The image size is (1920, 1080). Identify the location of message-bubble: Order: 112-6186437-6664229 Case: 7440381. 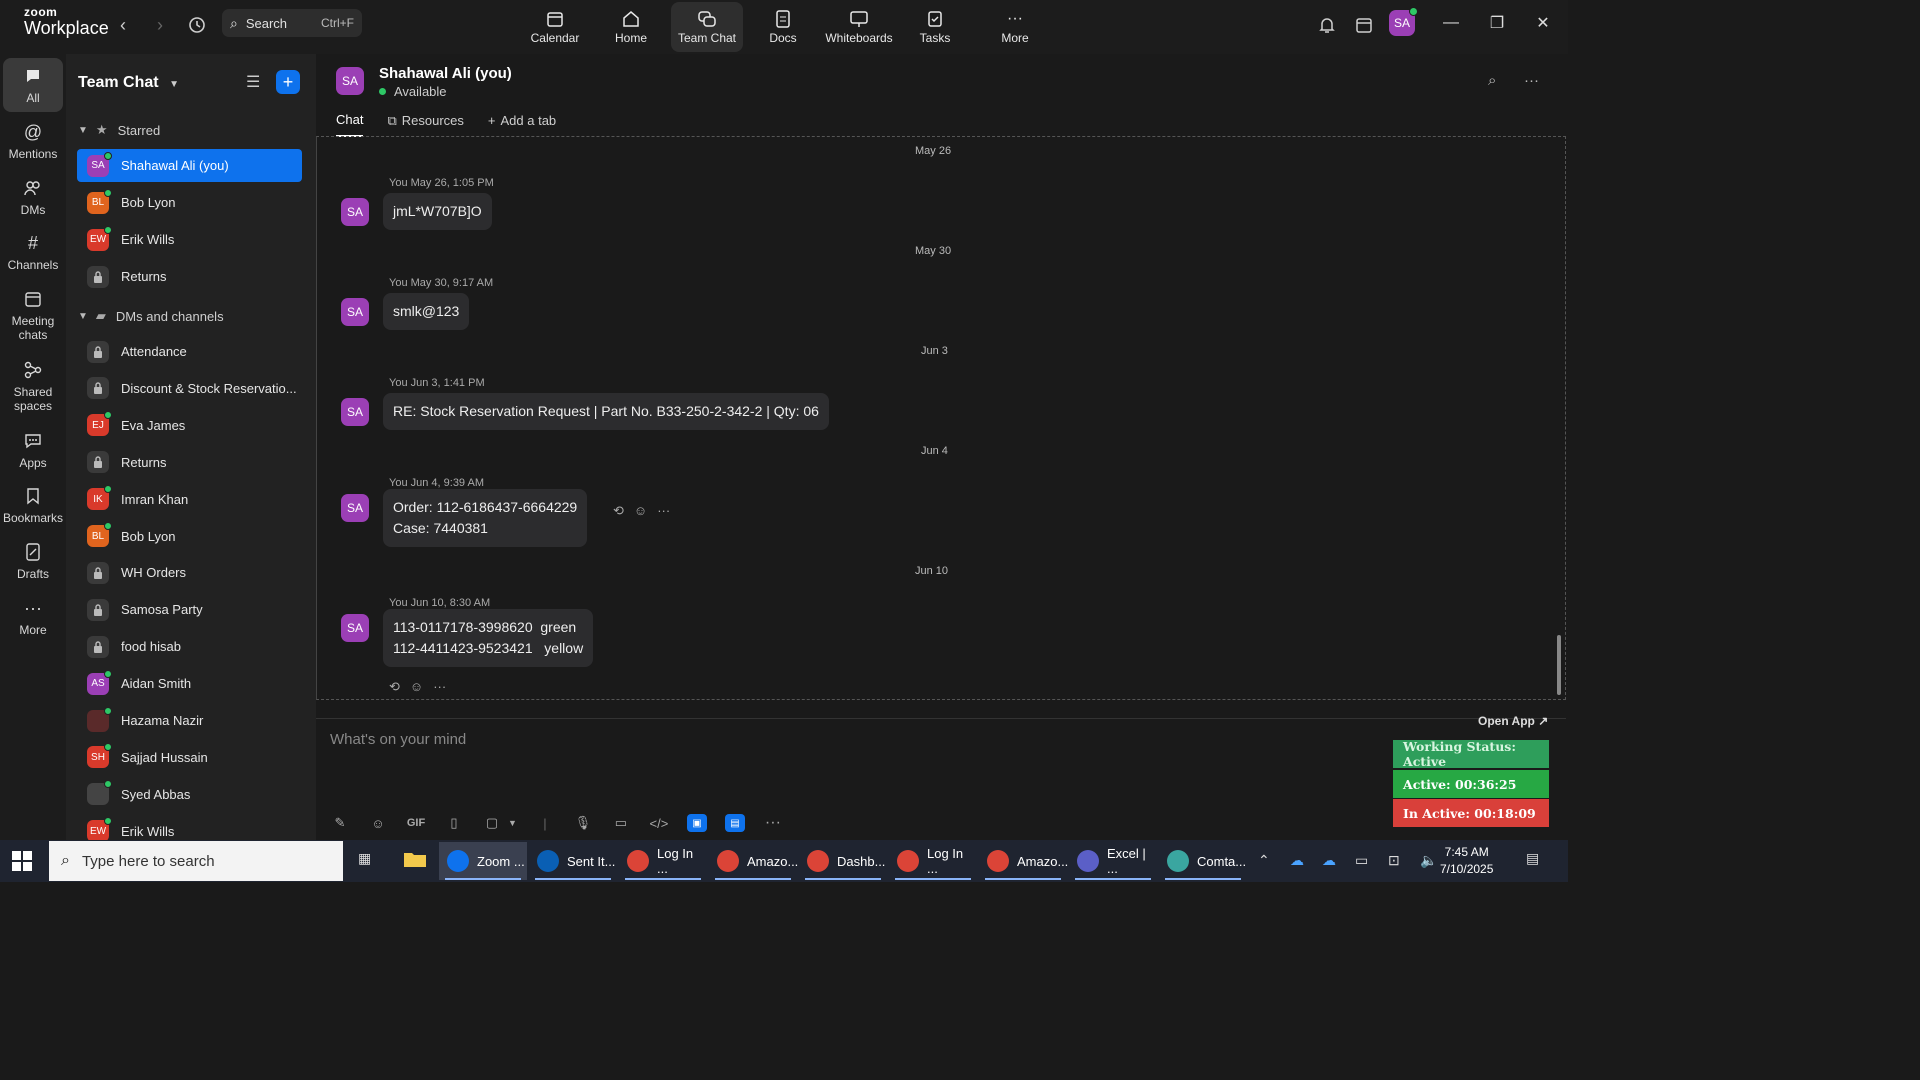
(485, 518).